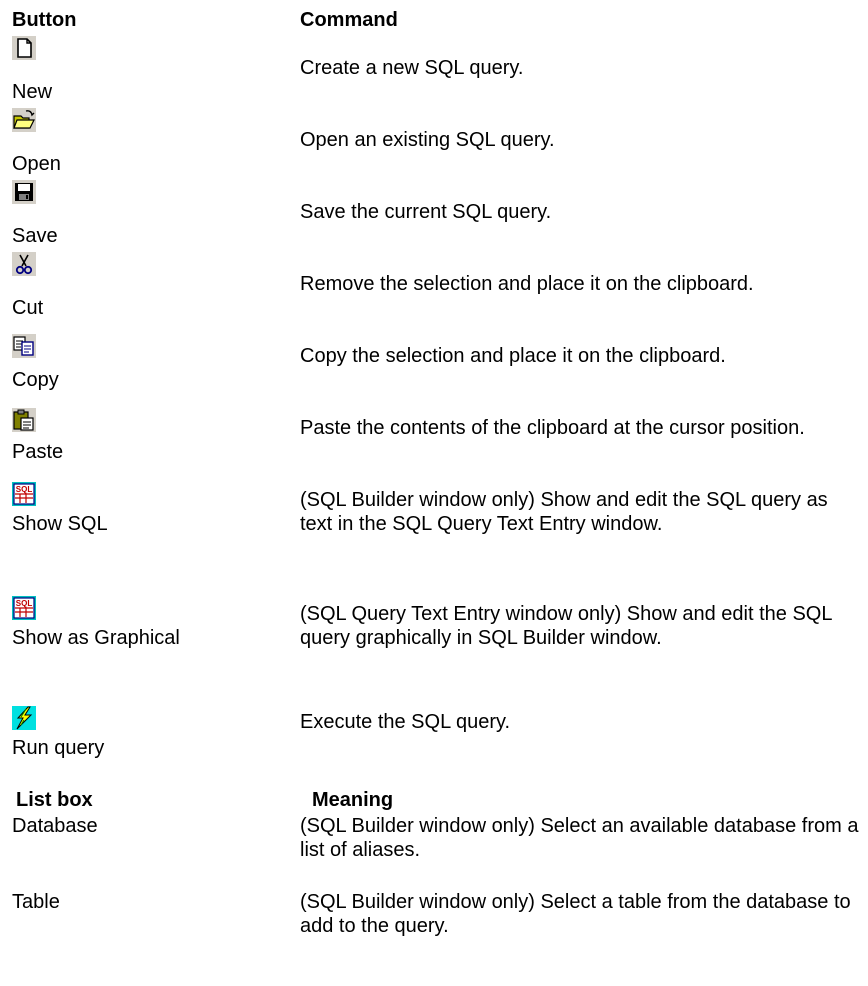 The image size is (868, 986). What do you see at coordinates (36, 902) in the screenshot?
I see `listbox-name-table: Table` at bounding box center [36, 902].